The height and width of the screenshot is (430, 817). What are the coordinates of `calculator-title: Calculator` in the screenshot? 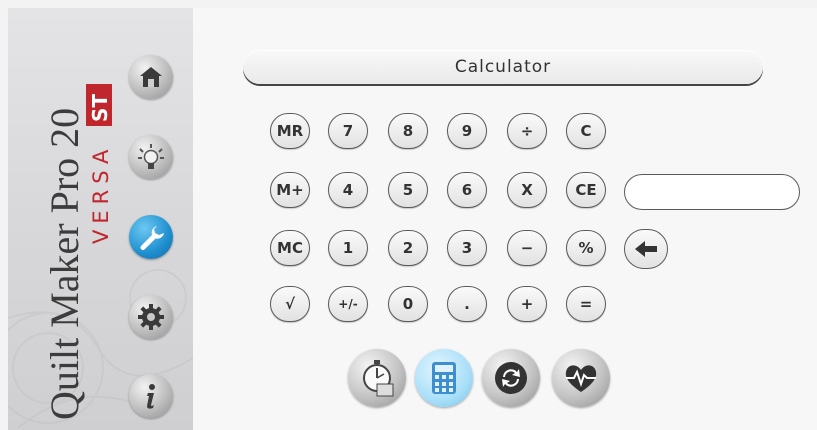 It's located at (503, 67).